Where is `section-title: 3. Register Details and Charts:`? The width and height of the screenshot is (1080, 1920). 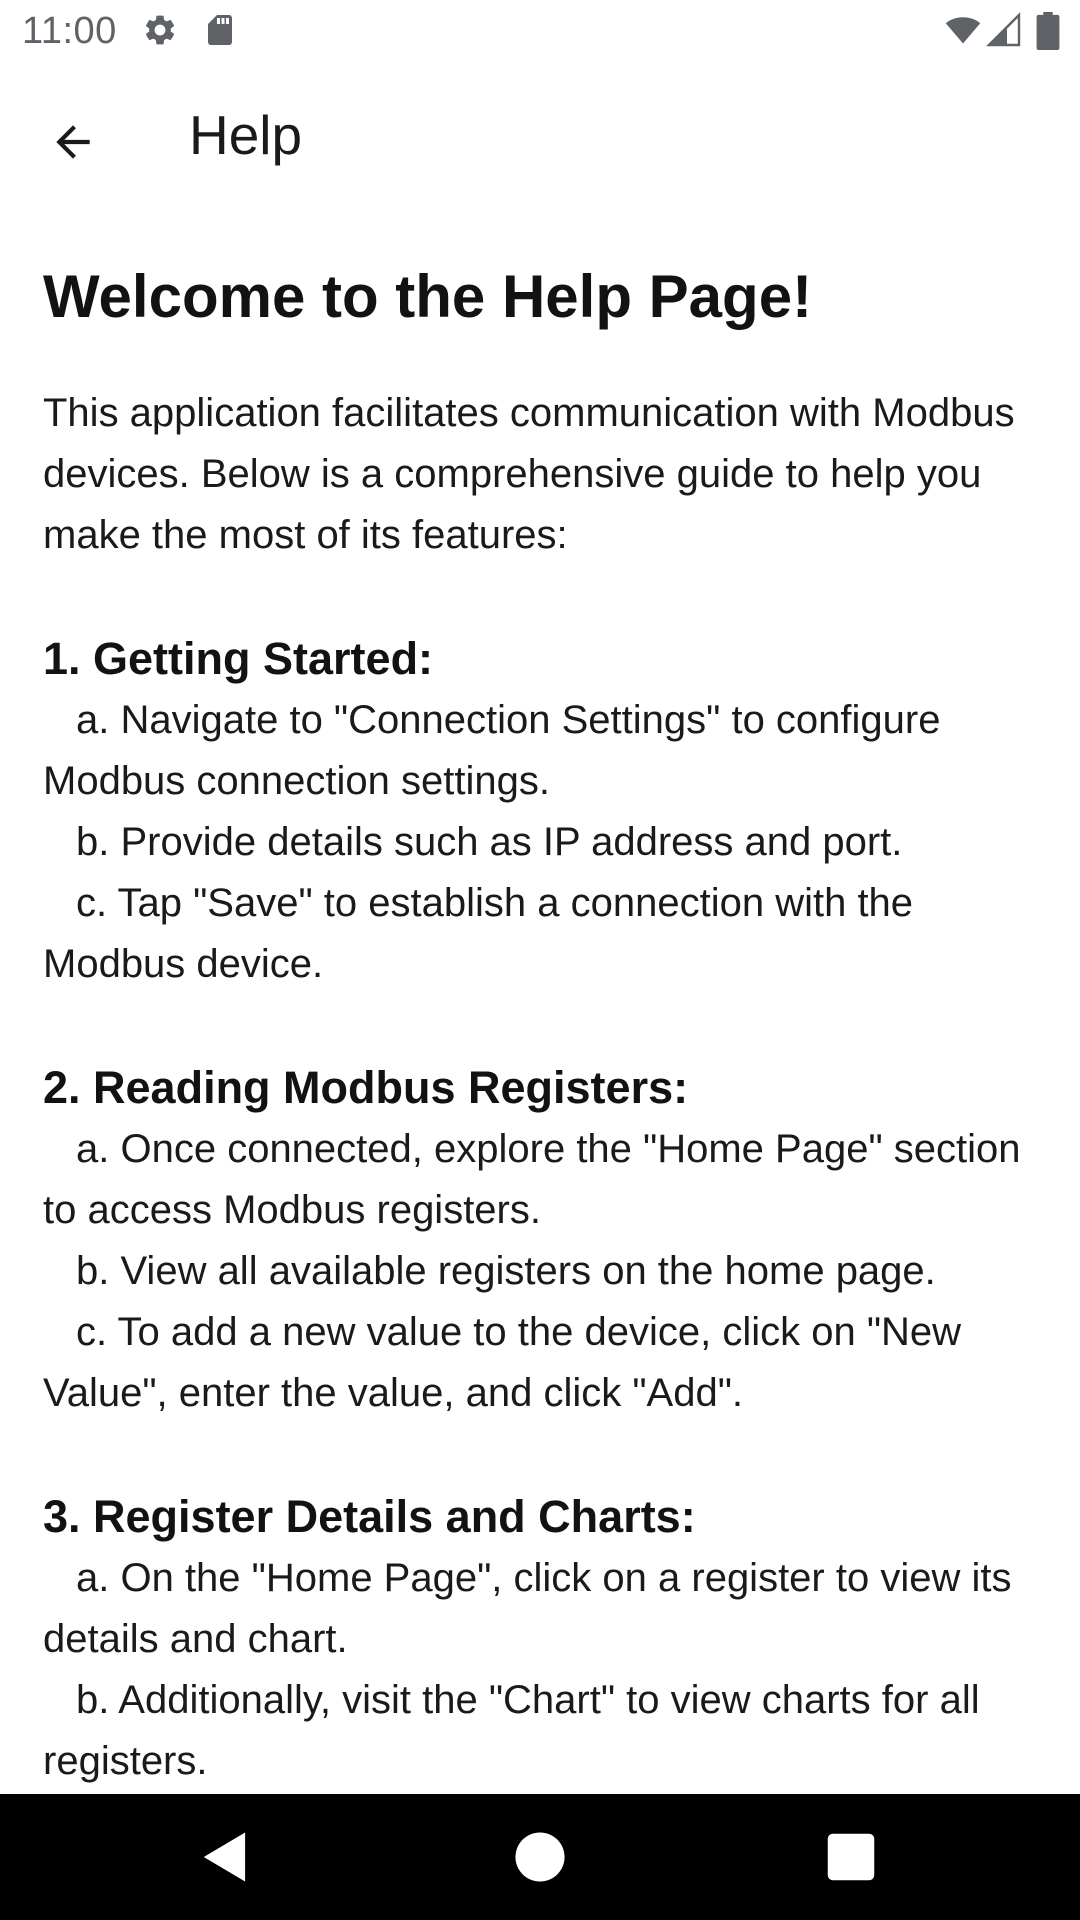 section-title: 3. Register Details and Charts: is located at coordinates (369, 1516).